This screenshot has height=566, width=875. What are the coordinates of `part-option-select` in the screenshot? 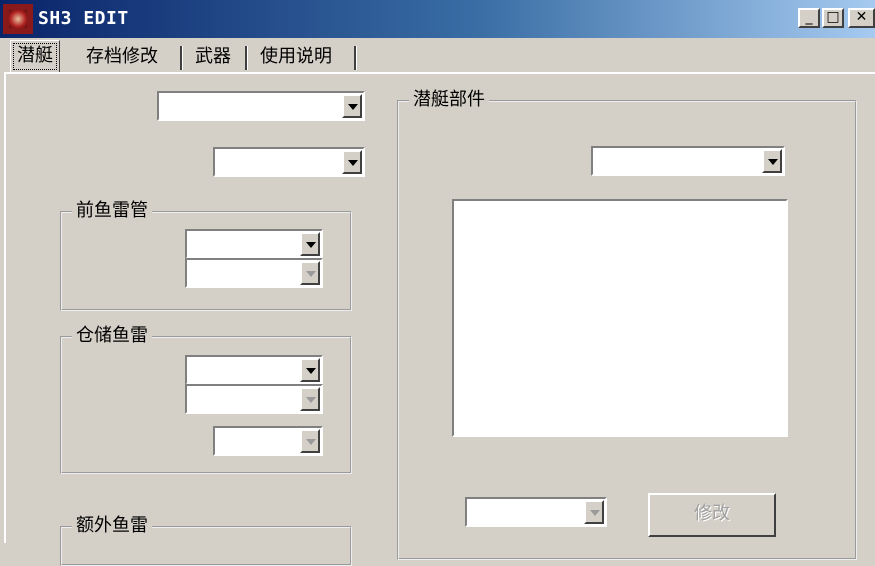 It's located at (536, 512).